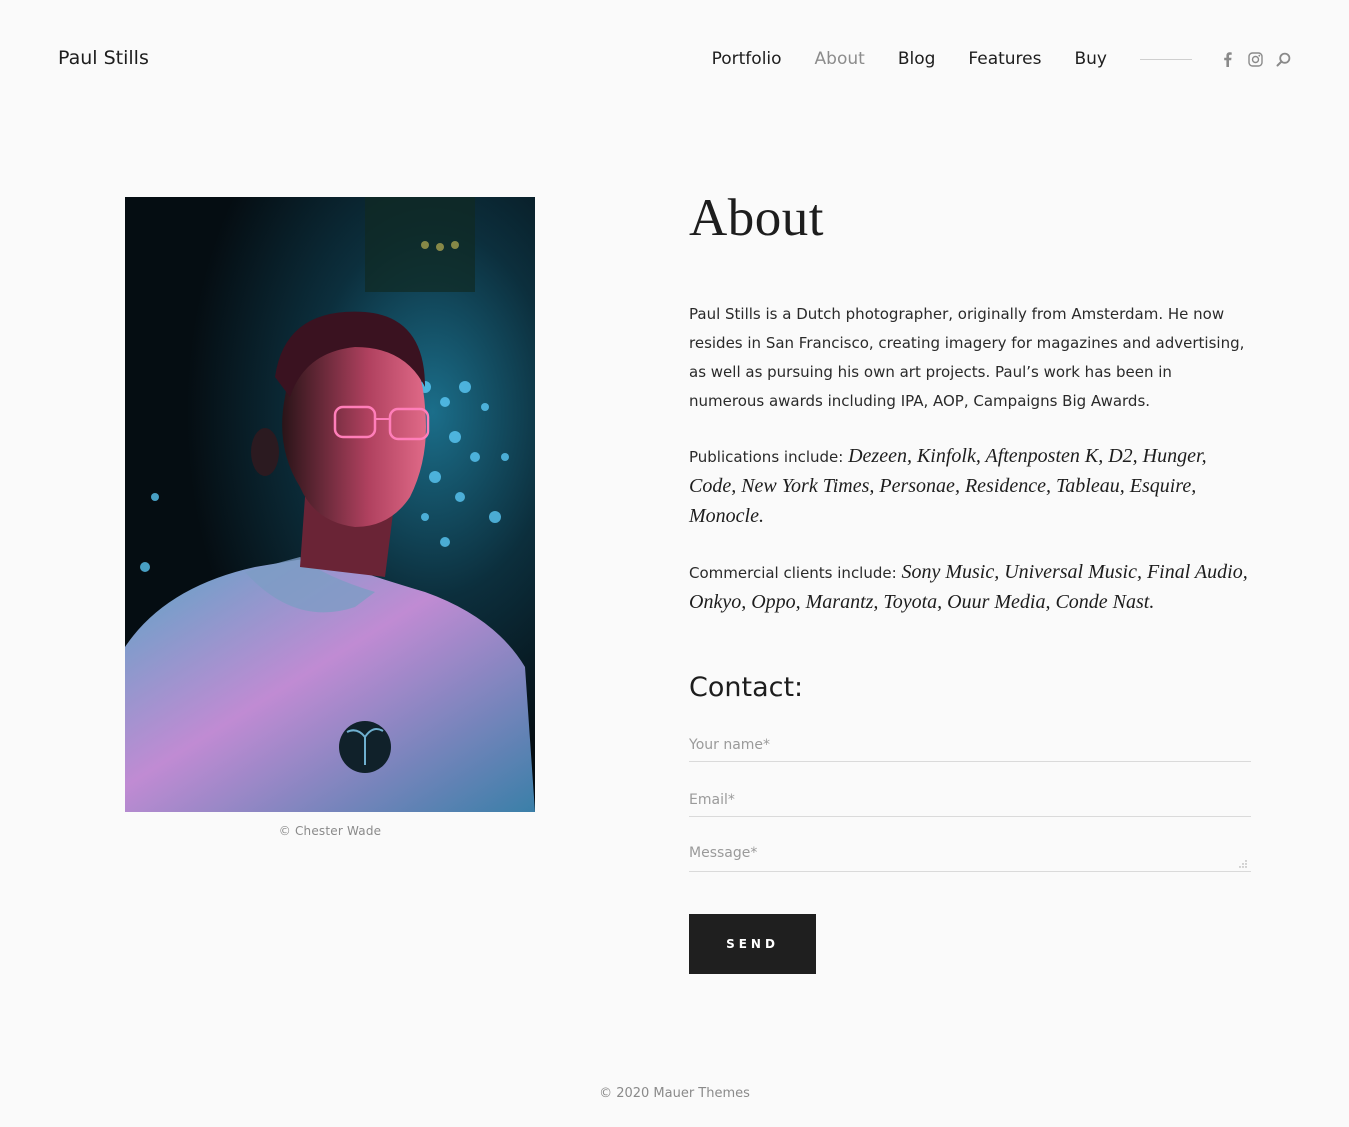  What do you see at coordinates (1243, 864) in the screenshot?
I see `resize-handle-icon` at bounding box center [1243, 864].